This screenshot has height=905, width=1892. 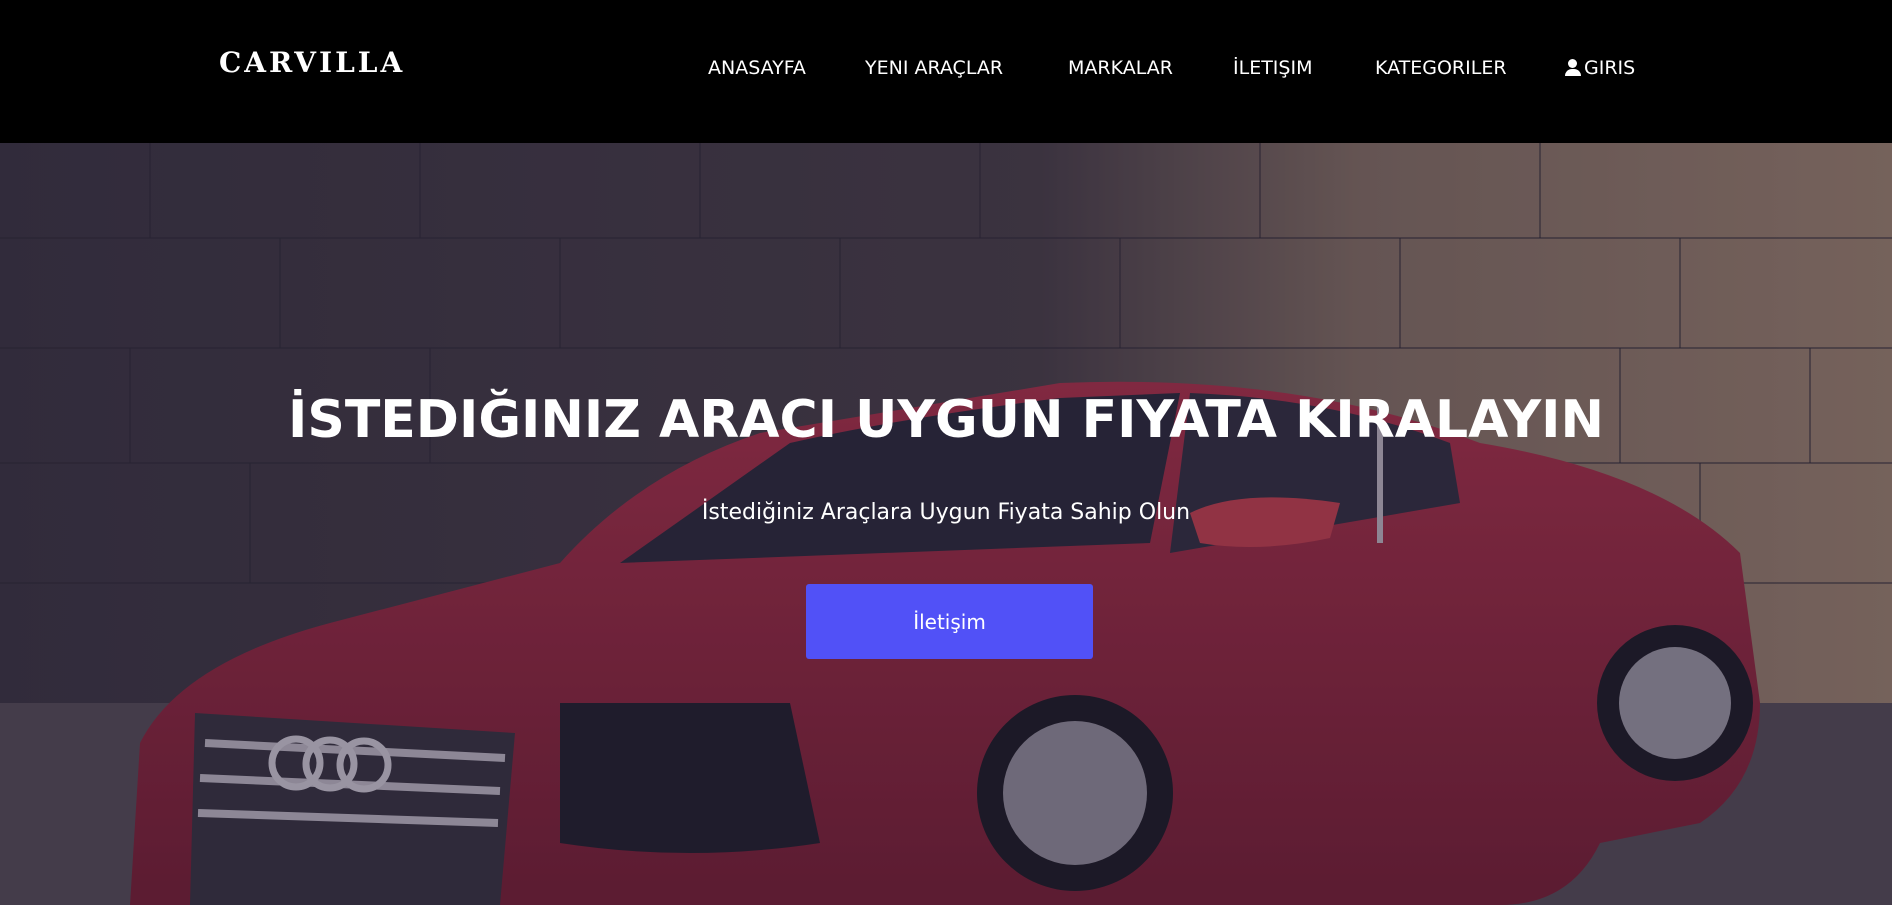 What do you see at coordinates (934, 68) in the screenshot?
I see `nav-item-yeni-araclar: YENI ARAÇLAR` at bounding box center [934, 68].